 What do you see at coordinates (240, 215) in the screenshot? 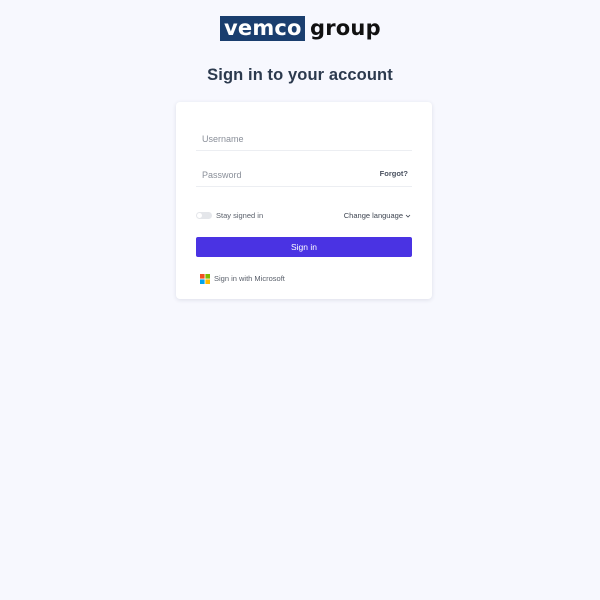
I see `stay-signed-in-label: Stay signed in` at bounding box center [240, 215].